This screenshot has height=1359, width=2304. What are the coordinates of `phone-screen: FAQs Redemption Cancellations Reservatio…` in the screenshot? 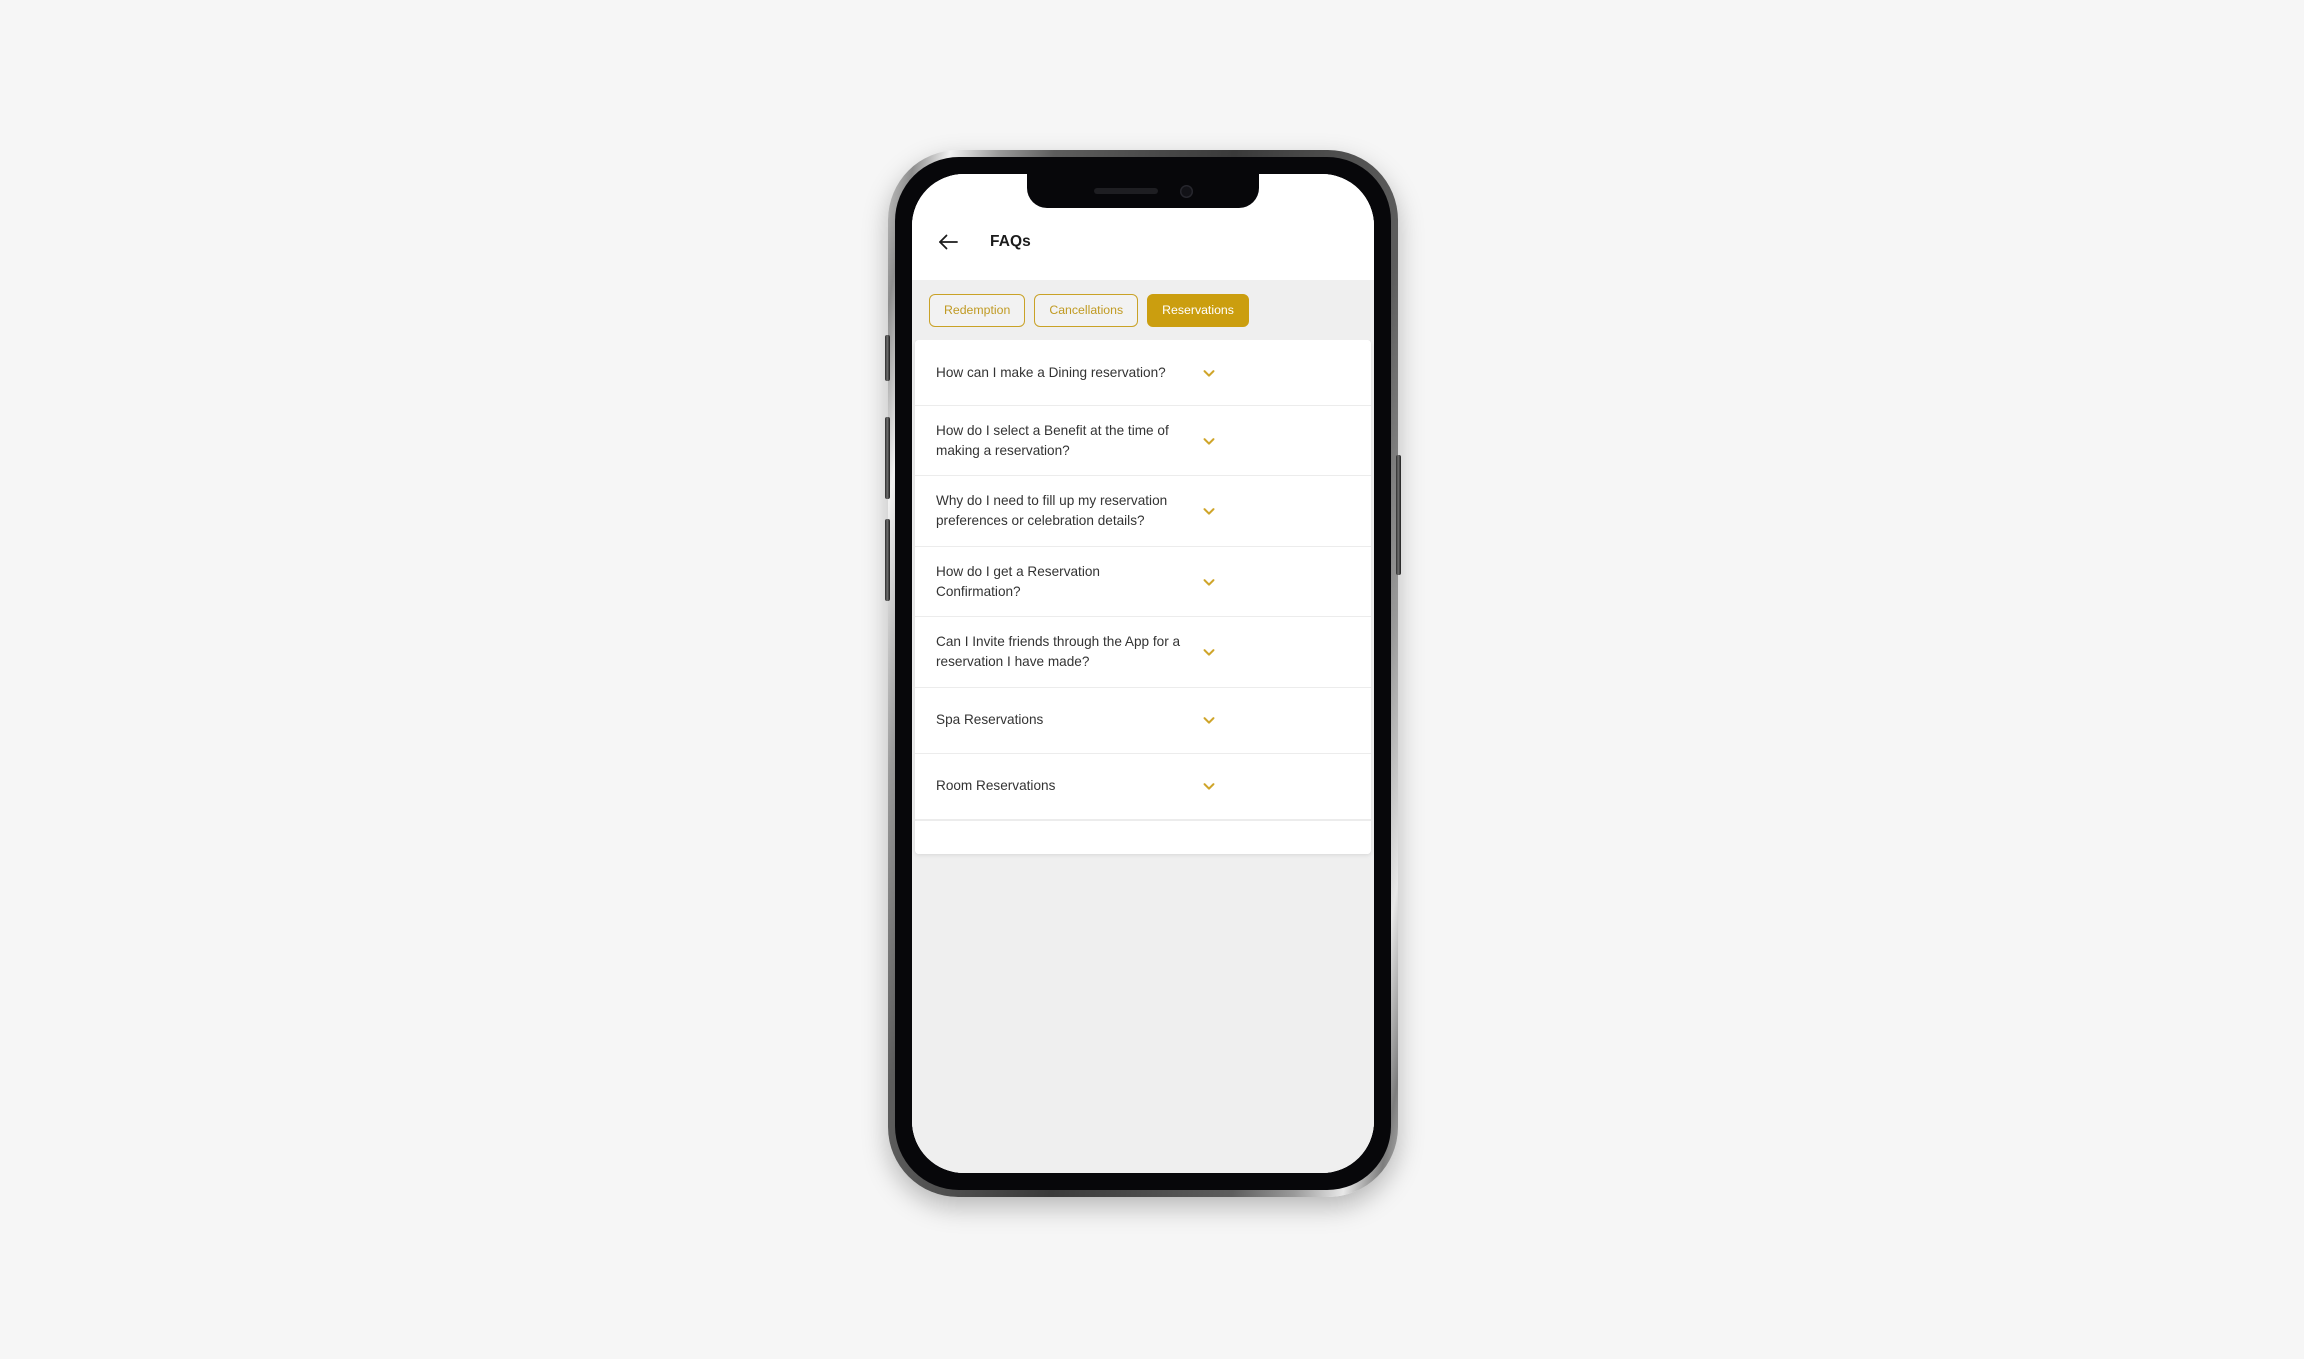 It's located at (1143, 673).